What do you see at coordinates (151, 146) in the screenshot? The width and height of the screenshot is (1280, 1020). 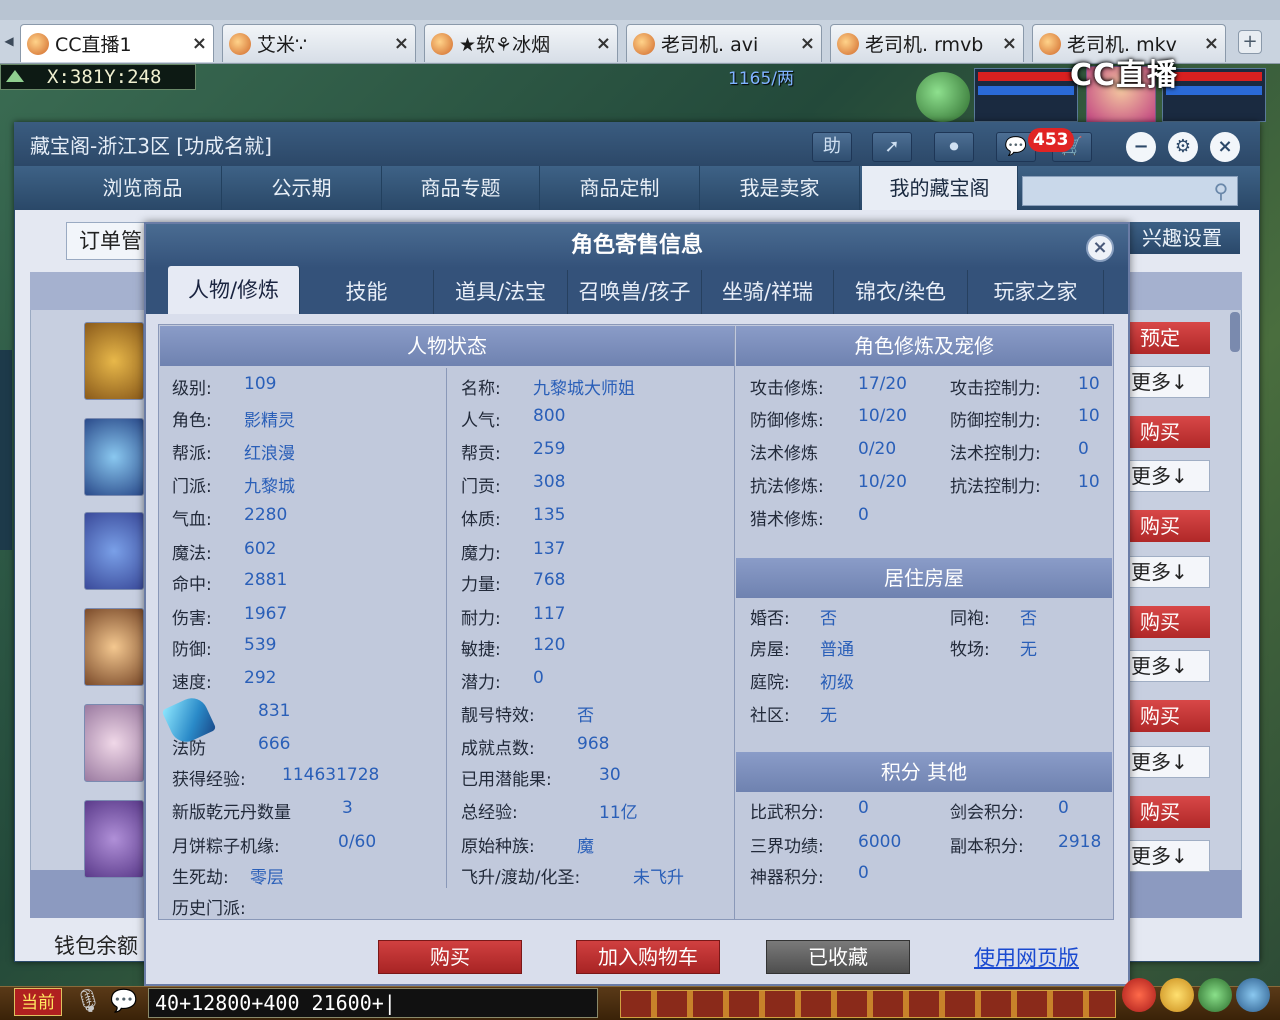 I see `window-title: 藏宝阁-浙江3区 [功成名就]` at bounding box center [151, 146].